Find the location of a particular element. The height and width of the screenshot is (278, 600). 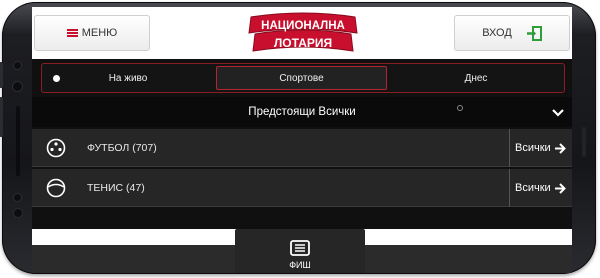

betslip-label: ФИШ is located at coordinates (300, 265).